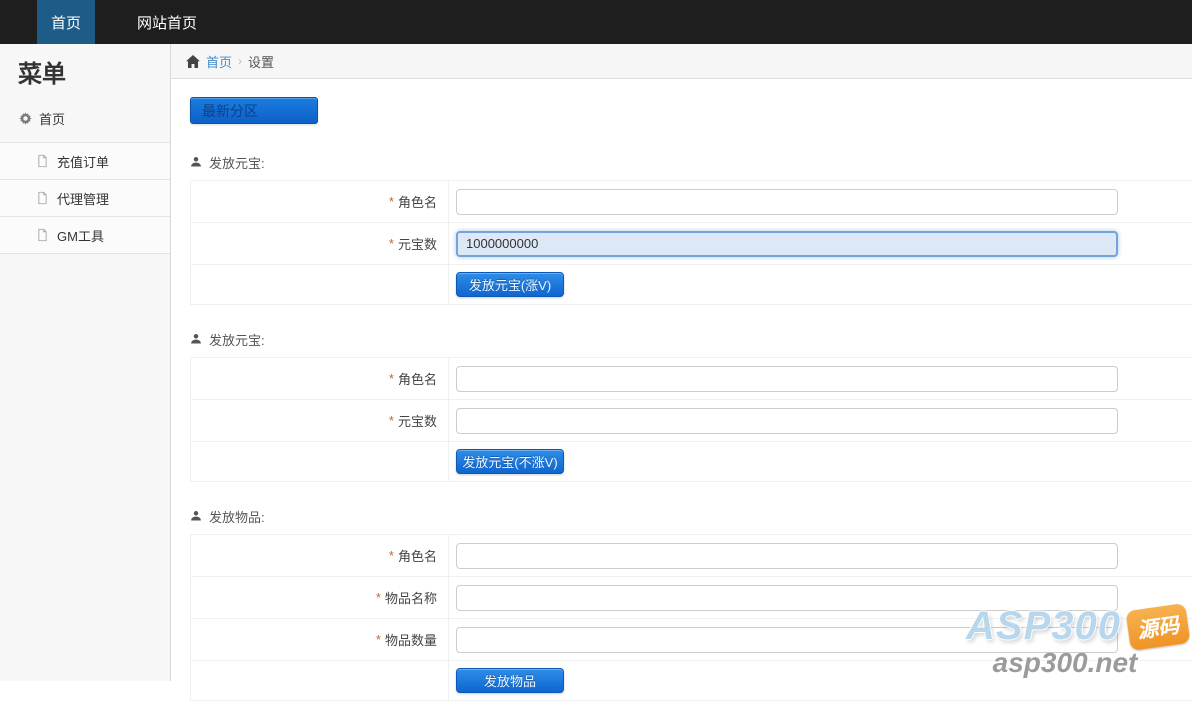 This screenshot has width=1192, height=701. What do you see at coordinates (42, 74) in the screenshot?
I see `sidebar-title: 菜单` at bounding box center [42, 74].